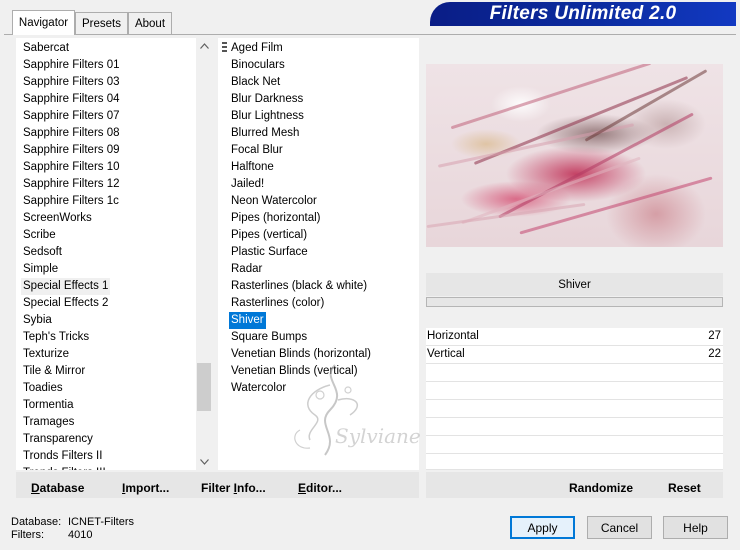 This screenshot has width=740, height=550. I want to click on watermark-signature: Sylviane, so click(355, 415).